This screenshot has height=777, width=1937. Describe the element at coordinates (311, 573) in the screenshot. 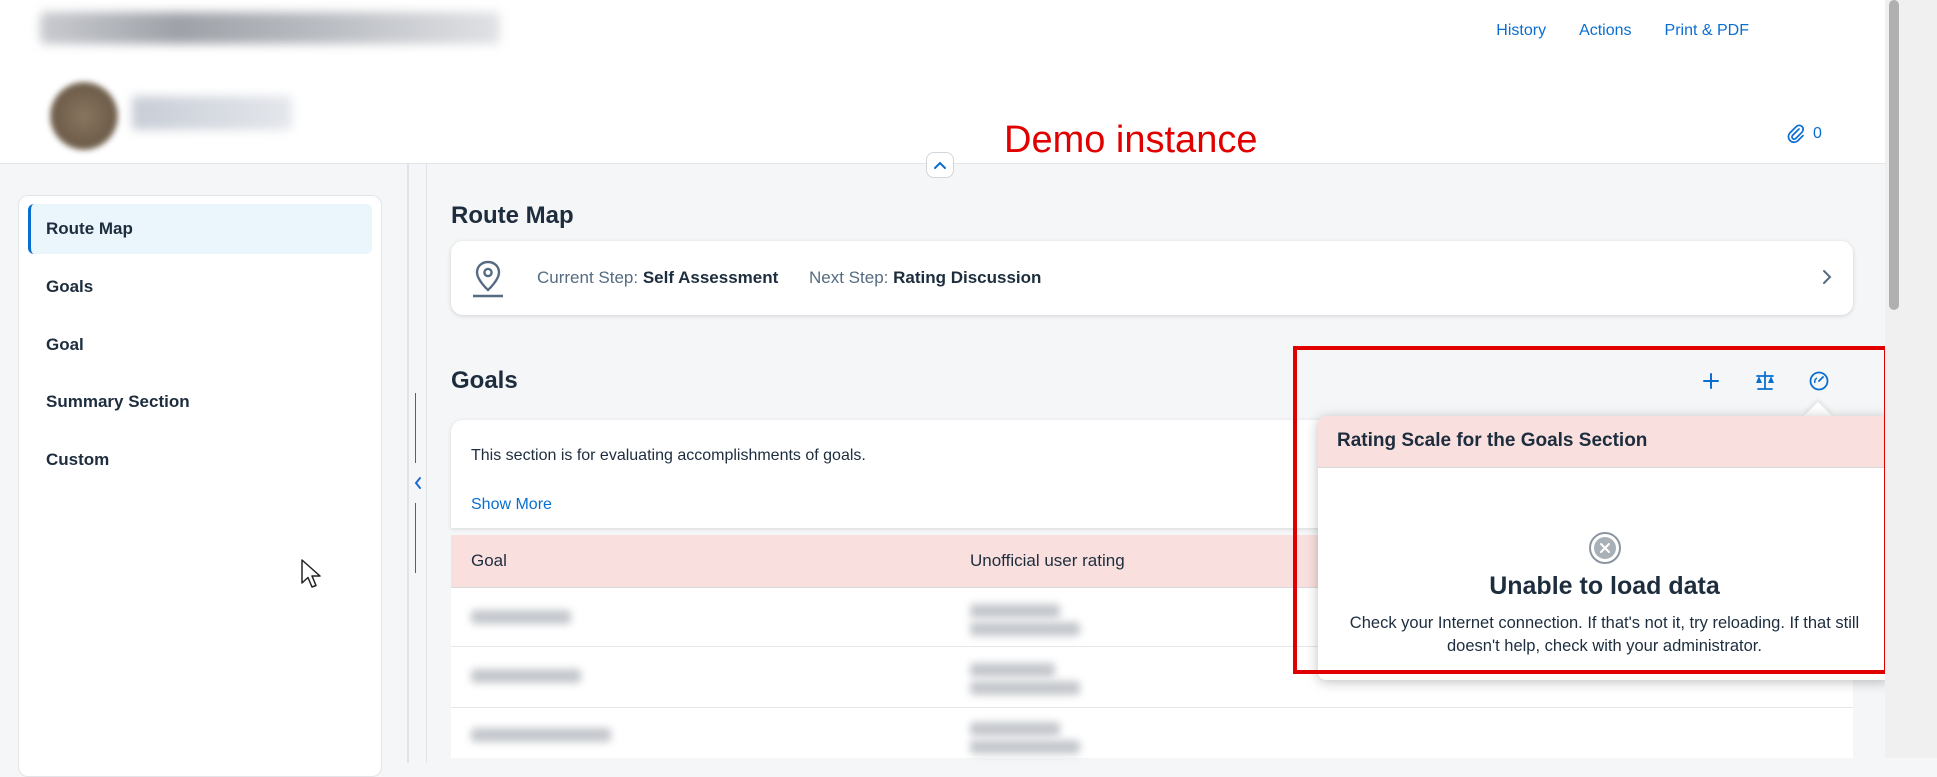

I see `mouse-cursor-icon` at that location.